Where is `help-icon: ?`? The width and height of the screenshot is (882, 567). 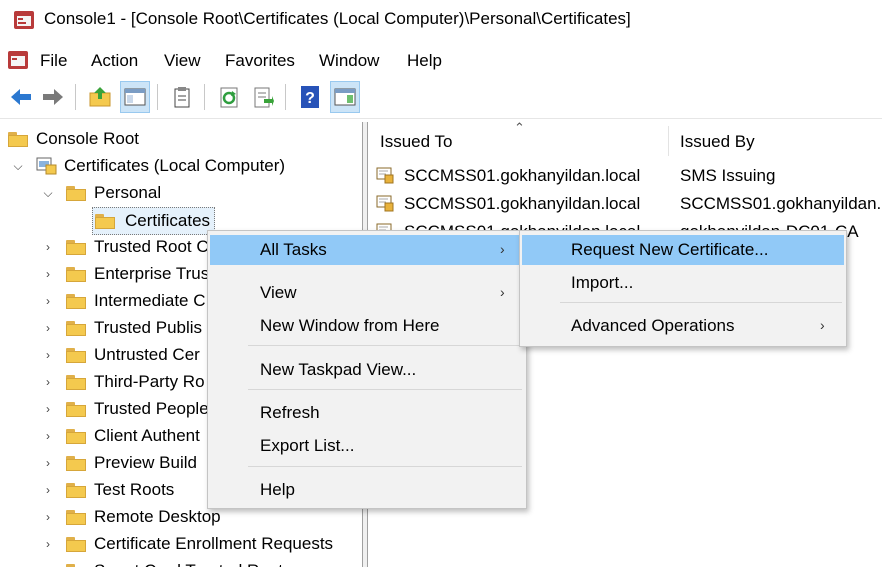
help-icon: ? is located at coordinates (310, 97).